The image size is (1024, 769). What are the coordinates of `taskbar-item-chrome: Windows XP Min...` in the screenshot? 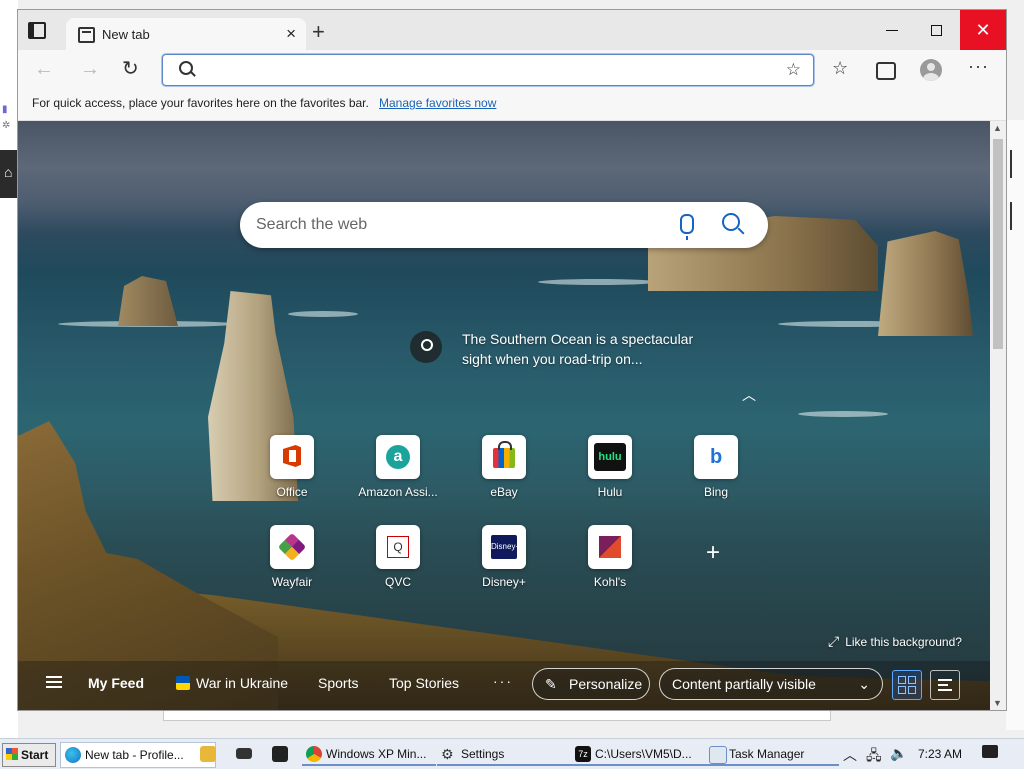 It's located at (369, 754).